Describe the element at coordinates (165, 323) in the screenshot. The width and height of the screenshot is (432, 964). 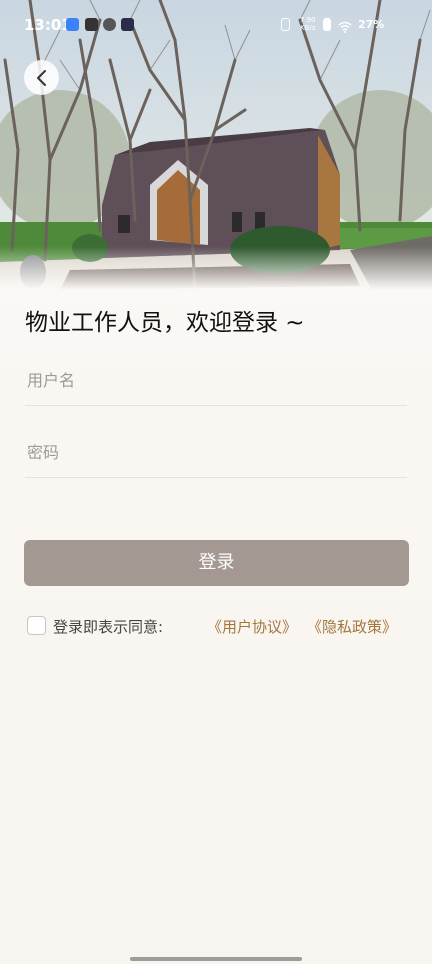
I see `page-title: 物业工作人员，欢迎登录 ~` at that location.